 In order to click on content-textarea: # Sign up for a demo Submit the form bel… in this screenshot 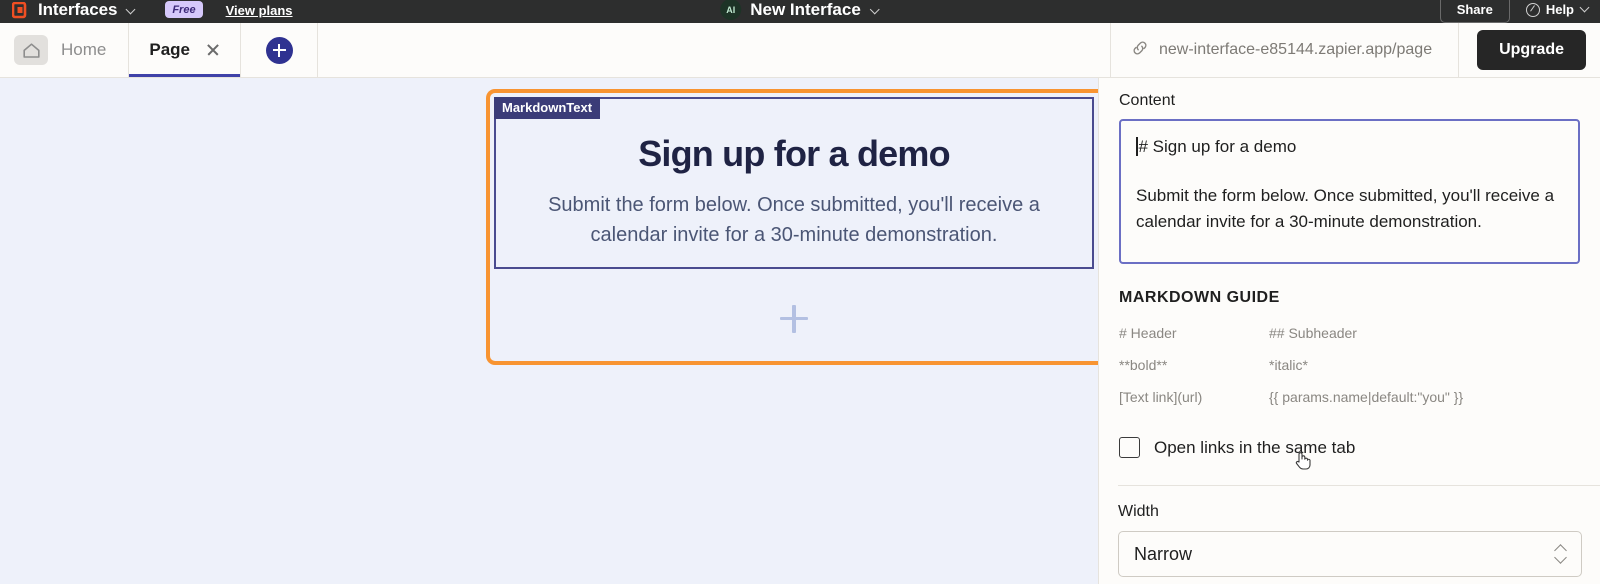, I will do `click(1349, 191)`.